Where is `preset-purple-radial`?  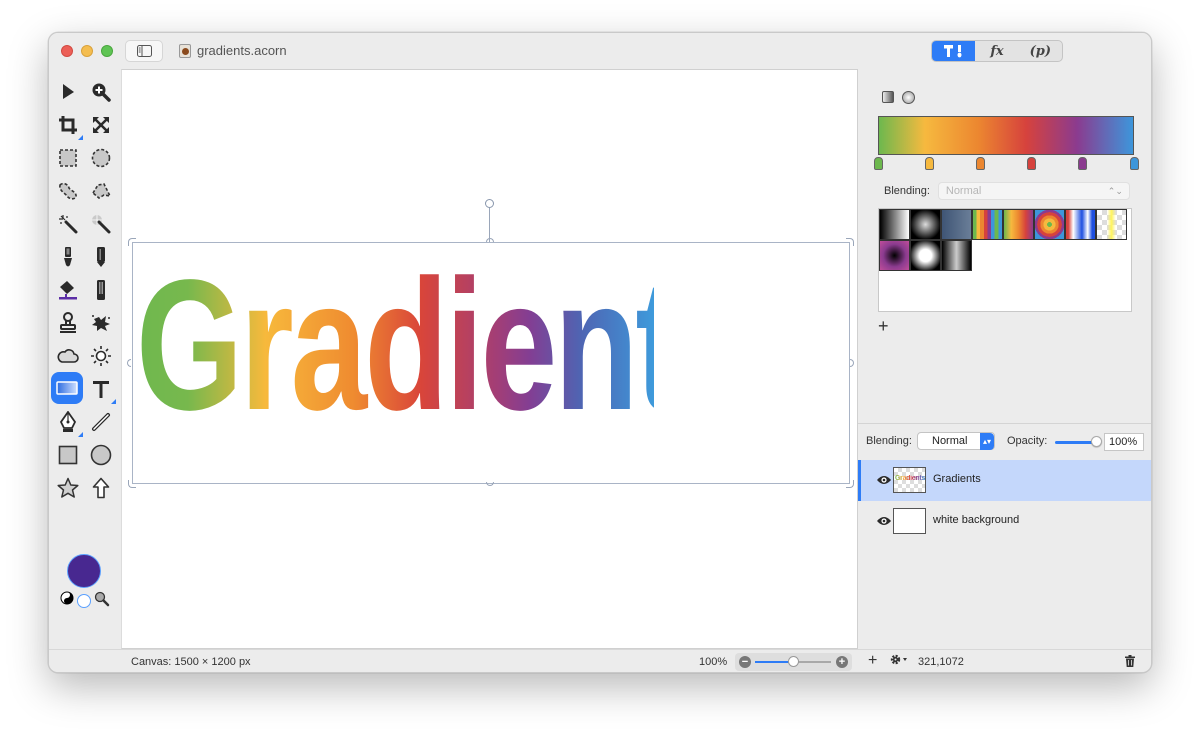
preset-purple-radial is located at coordinates (894, 255).